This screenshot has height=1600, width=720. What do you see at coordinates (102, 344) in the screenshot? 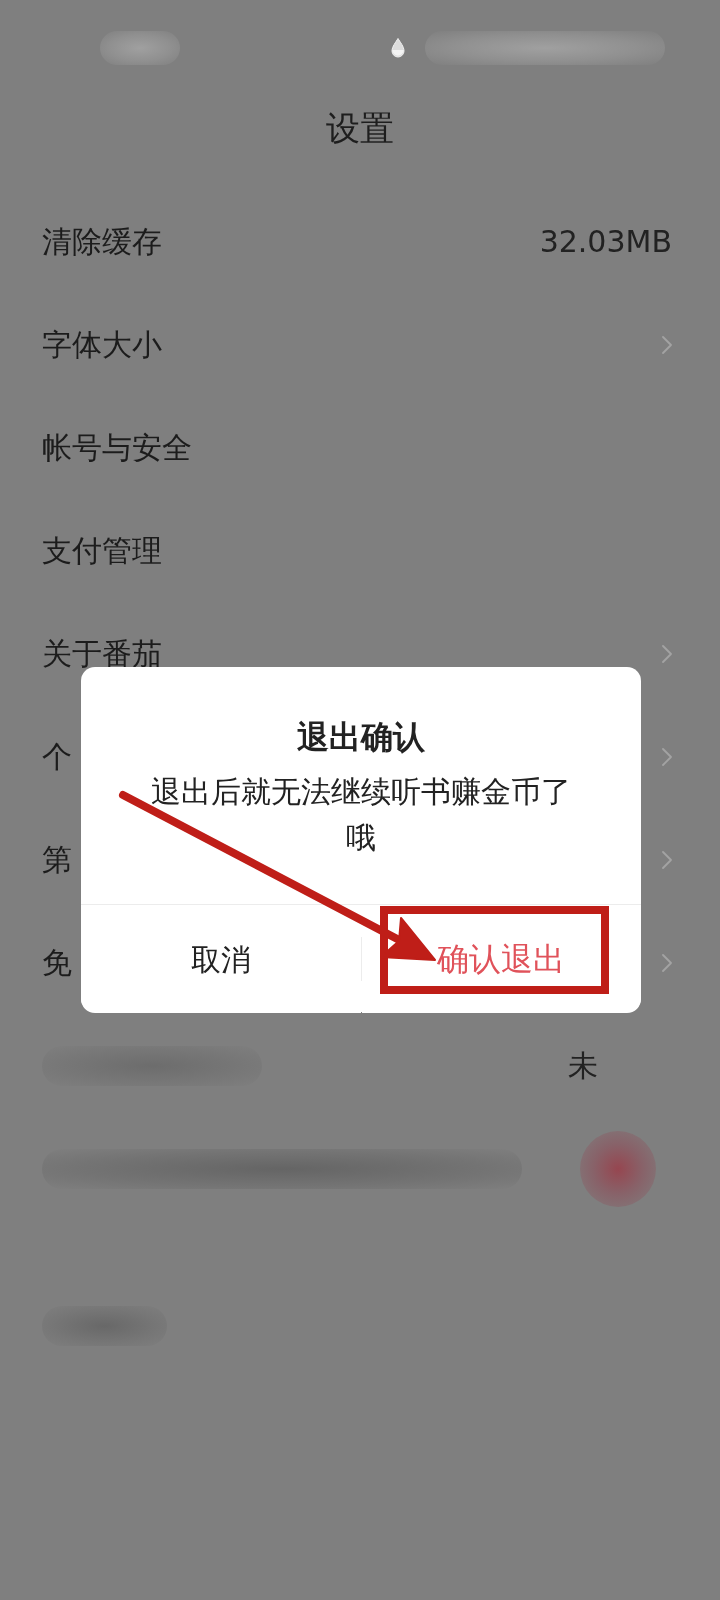
I see `setting-label: 字体大小` at bounding box center [102, 344].